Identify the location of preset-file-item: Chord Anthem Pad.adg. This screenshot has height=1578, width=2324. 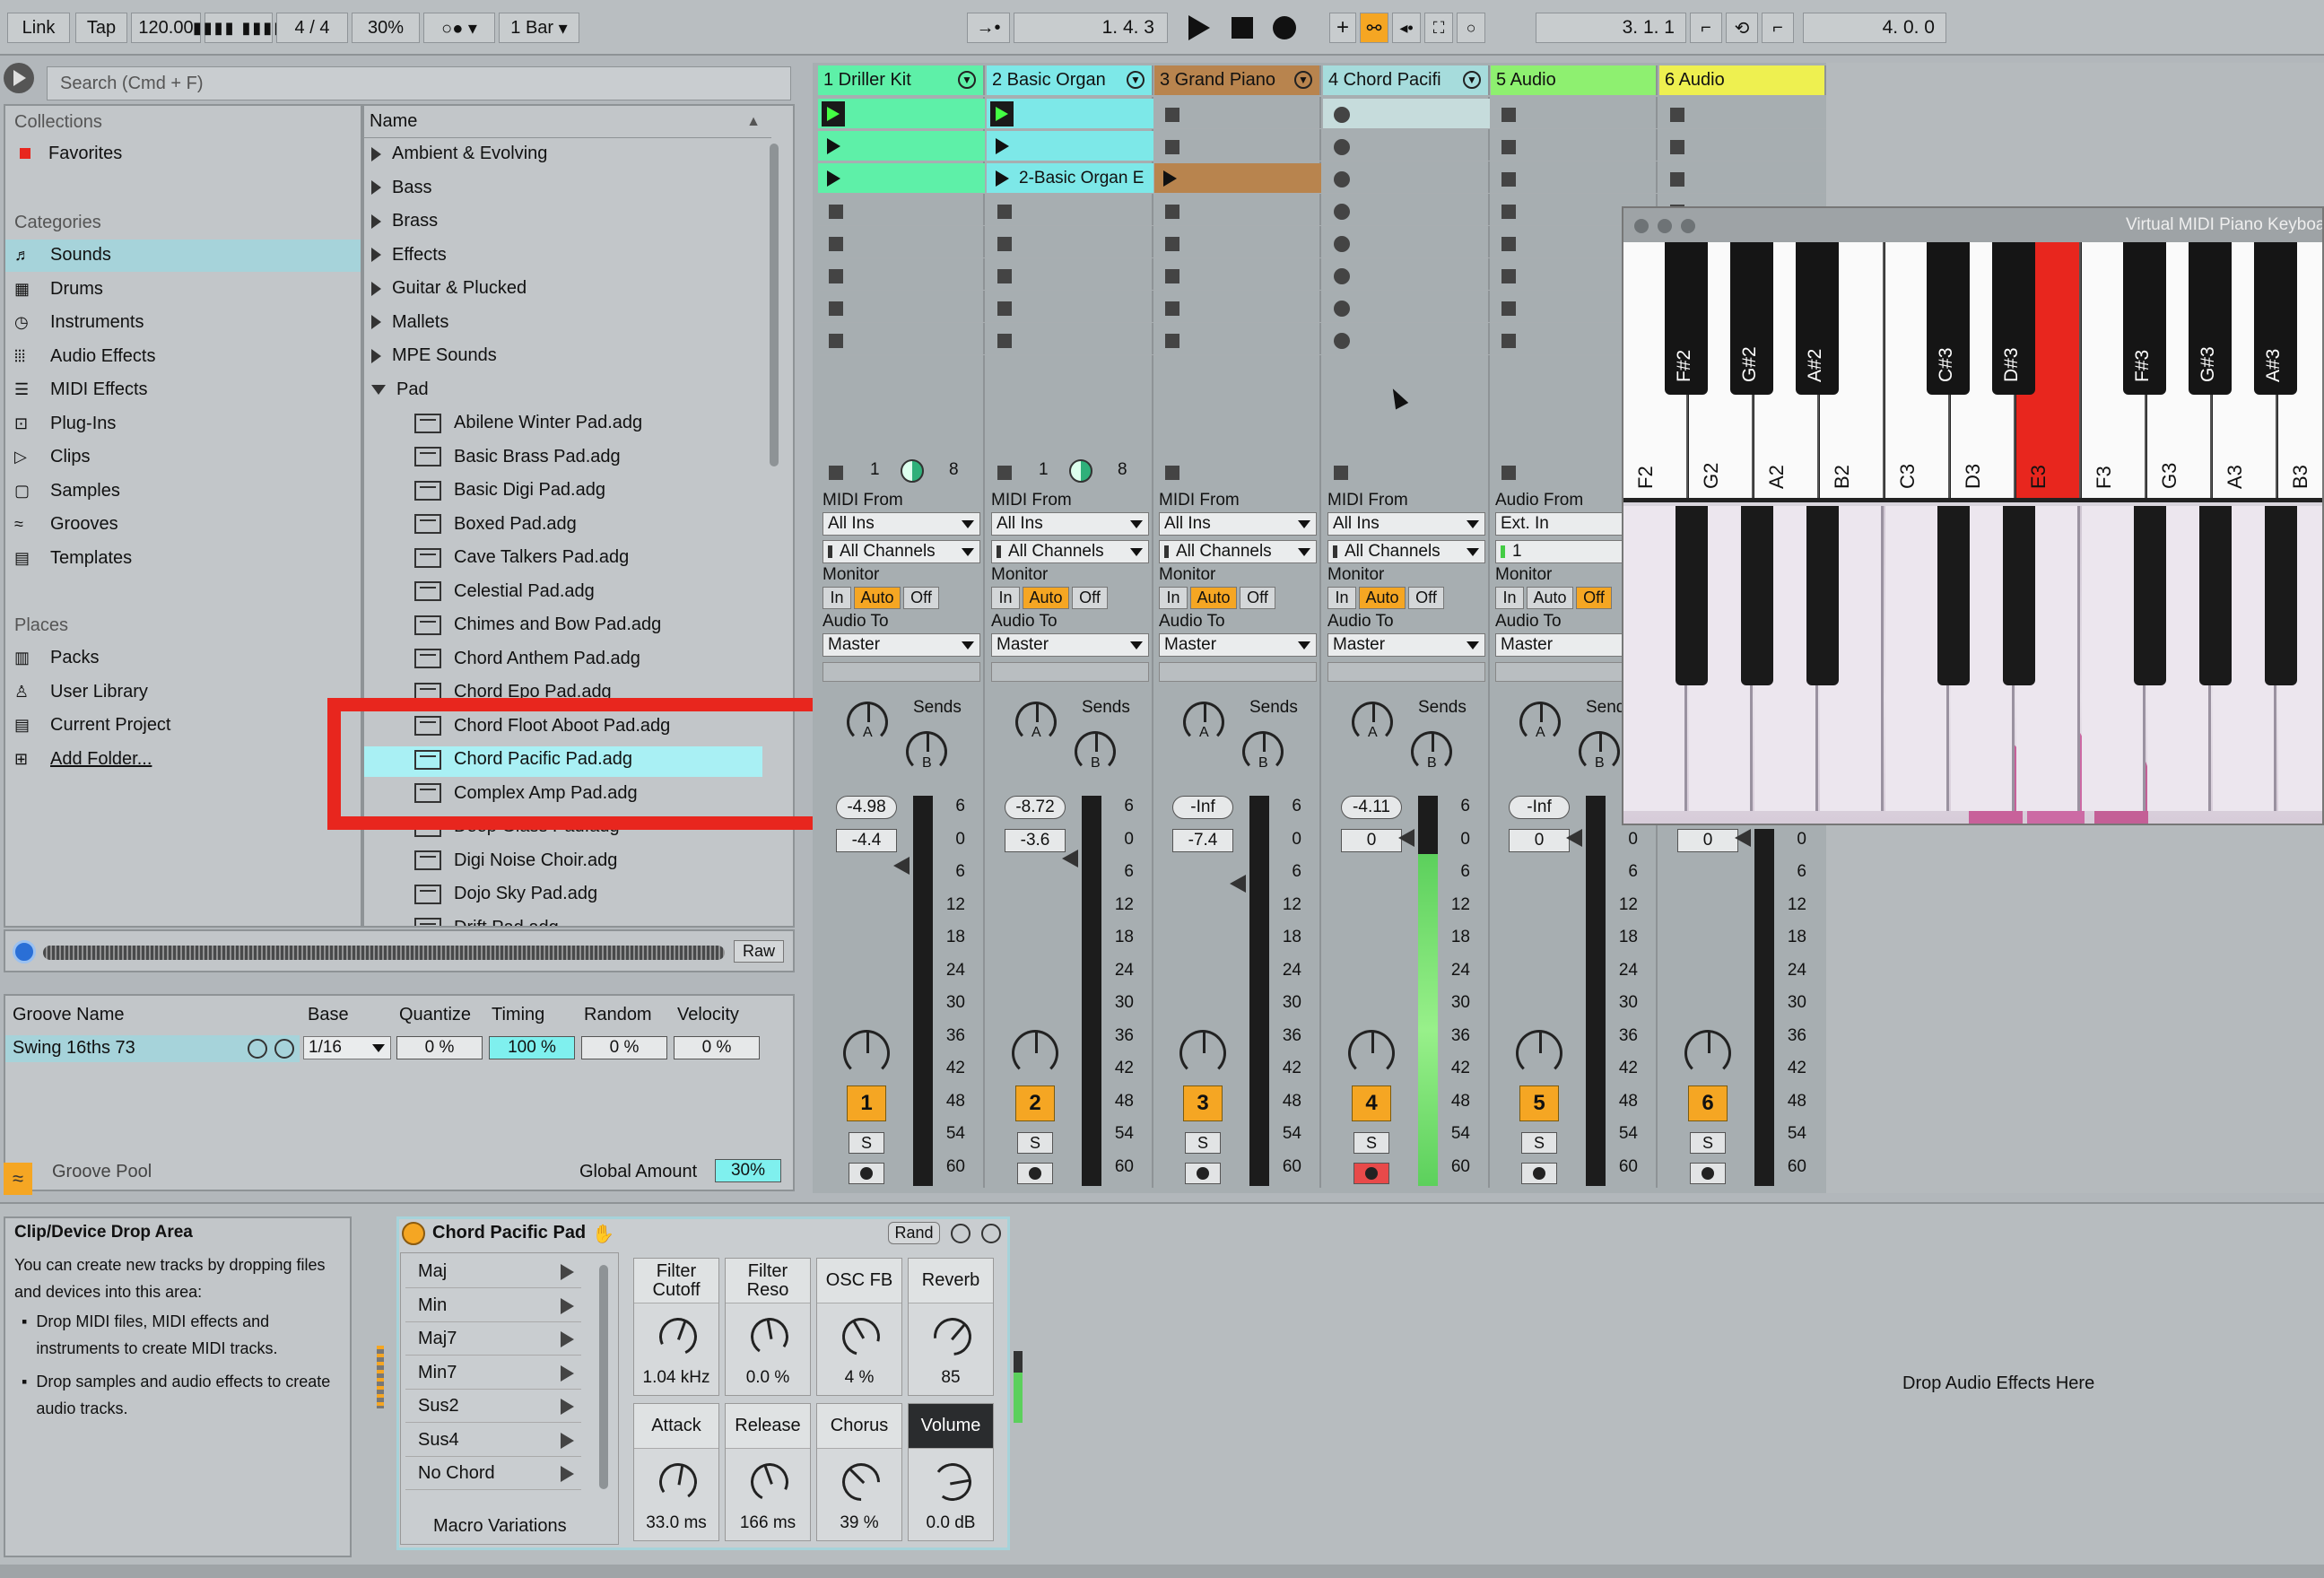
(527, 659).